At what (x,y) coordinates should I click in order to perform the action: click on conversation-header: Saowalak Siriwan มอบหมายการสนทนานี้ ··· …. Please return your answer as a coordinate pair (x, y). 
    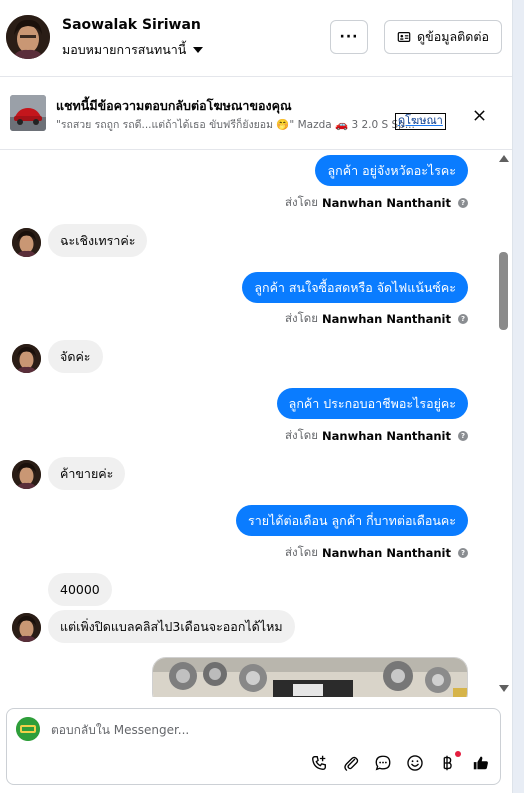
    Looking at the image, I should click on (256, 38).